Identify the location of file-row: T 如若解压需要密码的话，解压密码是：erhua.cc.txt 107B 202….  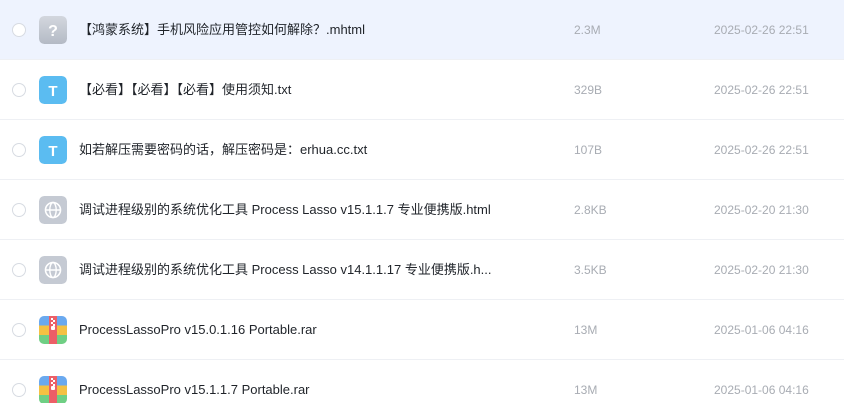
(422, 150).